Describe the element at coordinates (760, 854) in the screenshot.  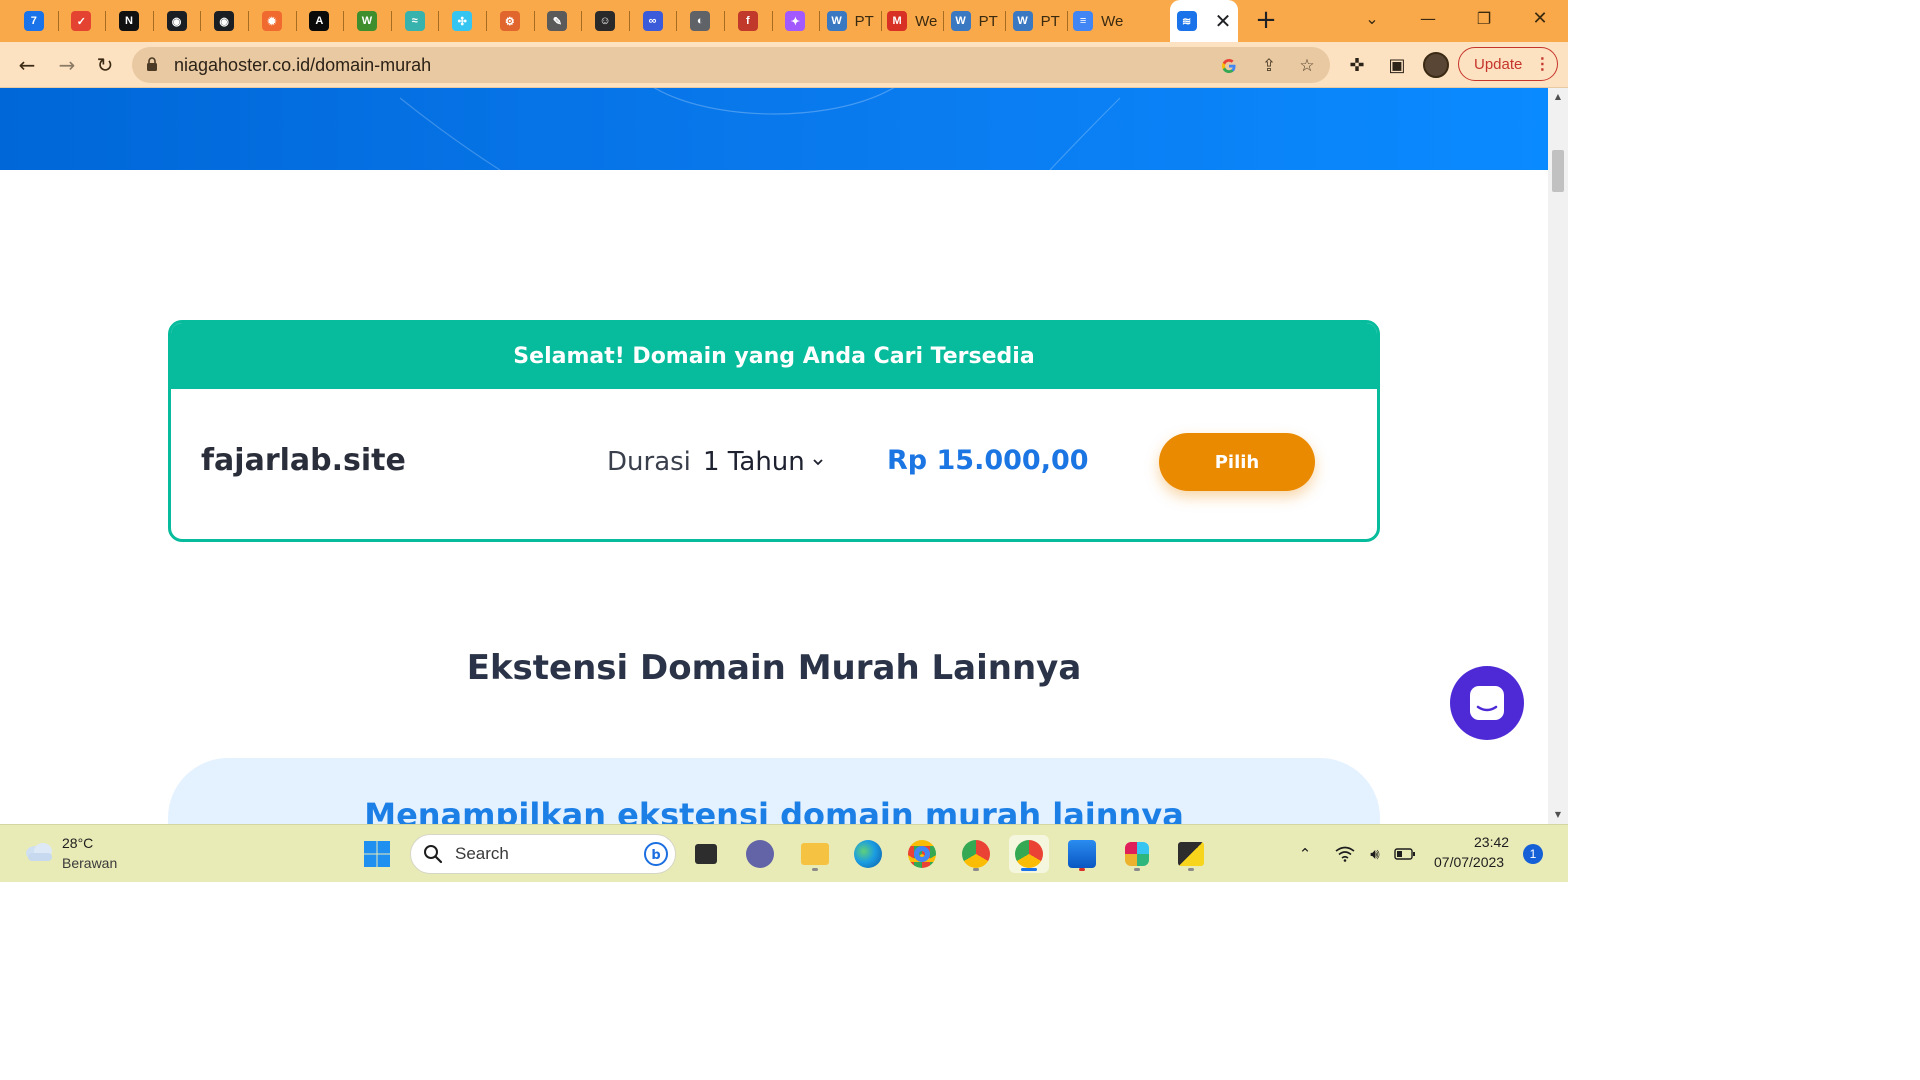
I see `taskbar-app-teams` at that location.